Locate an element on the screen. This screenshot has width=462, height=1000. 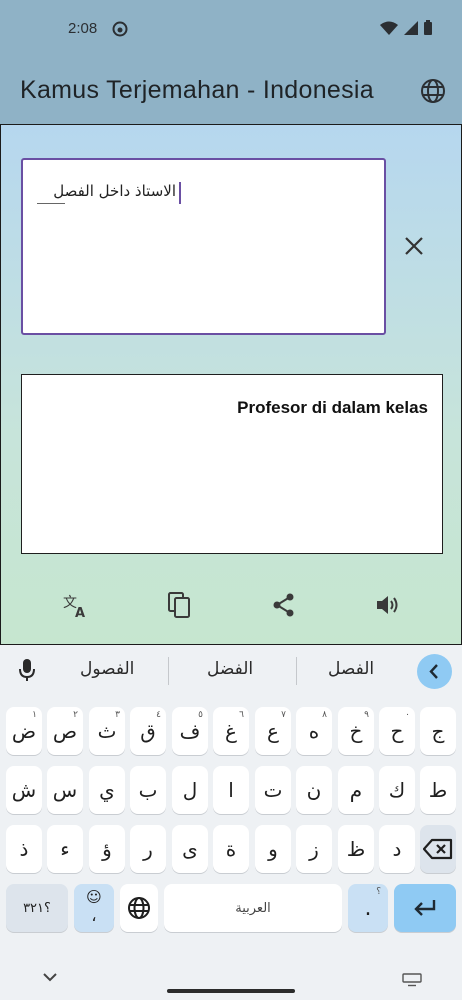
keyboard-switch-icon is located at coordinates (412, 980).